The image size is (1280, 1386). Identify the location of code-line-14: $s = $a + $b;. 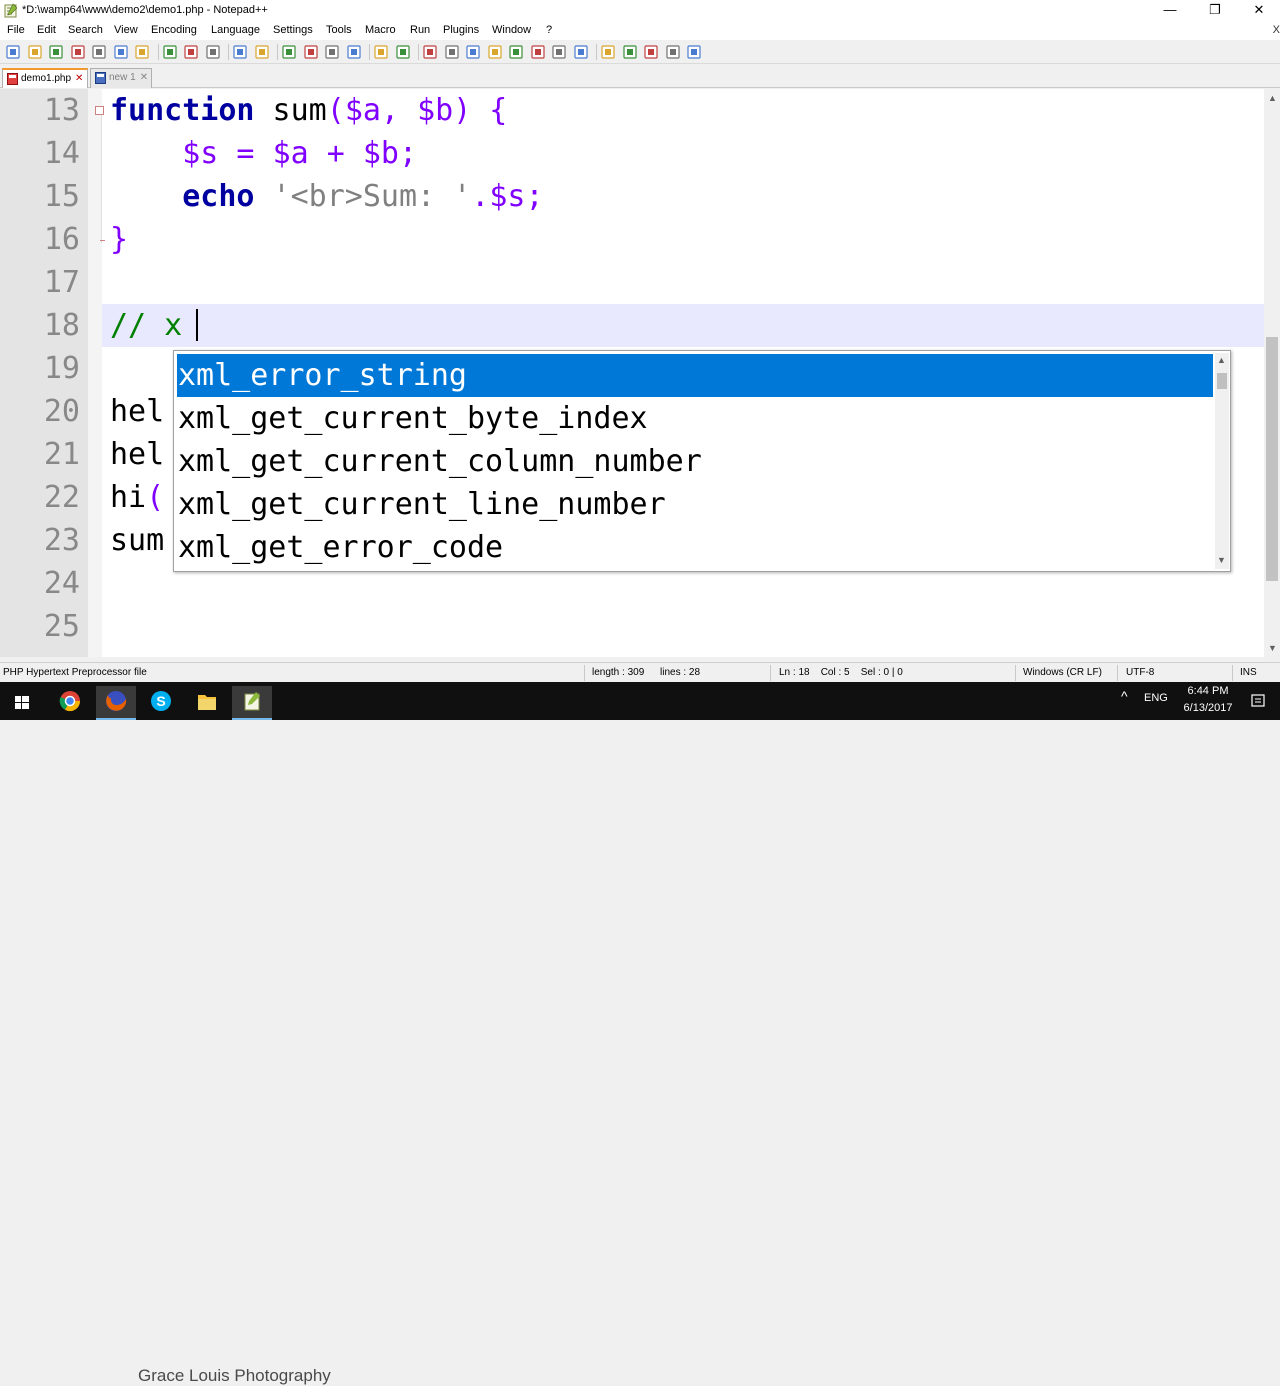
(300, 153).